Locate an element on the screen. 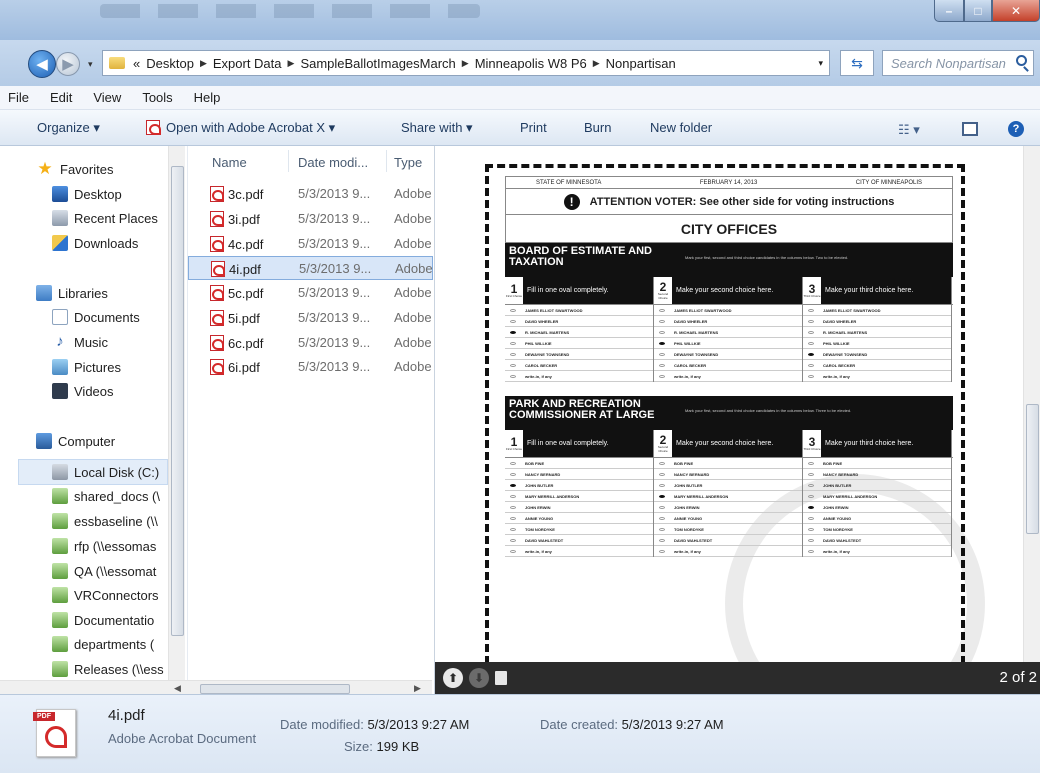 This screenshot has width=1040, height=773. view-options-icon: ☷ ▾ is located at coordinates (909, 130).